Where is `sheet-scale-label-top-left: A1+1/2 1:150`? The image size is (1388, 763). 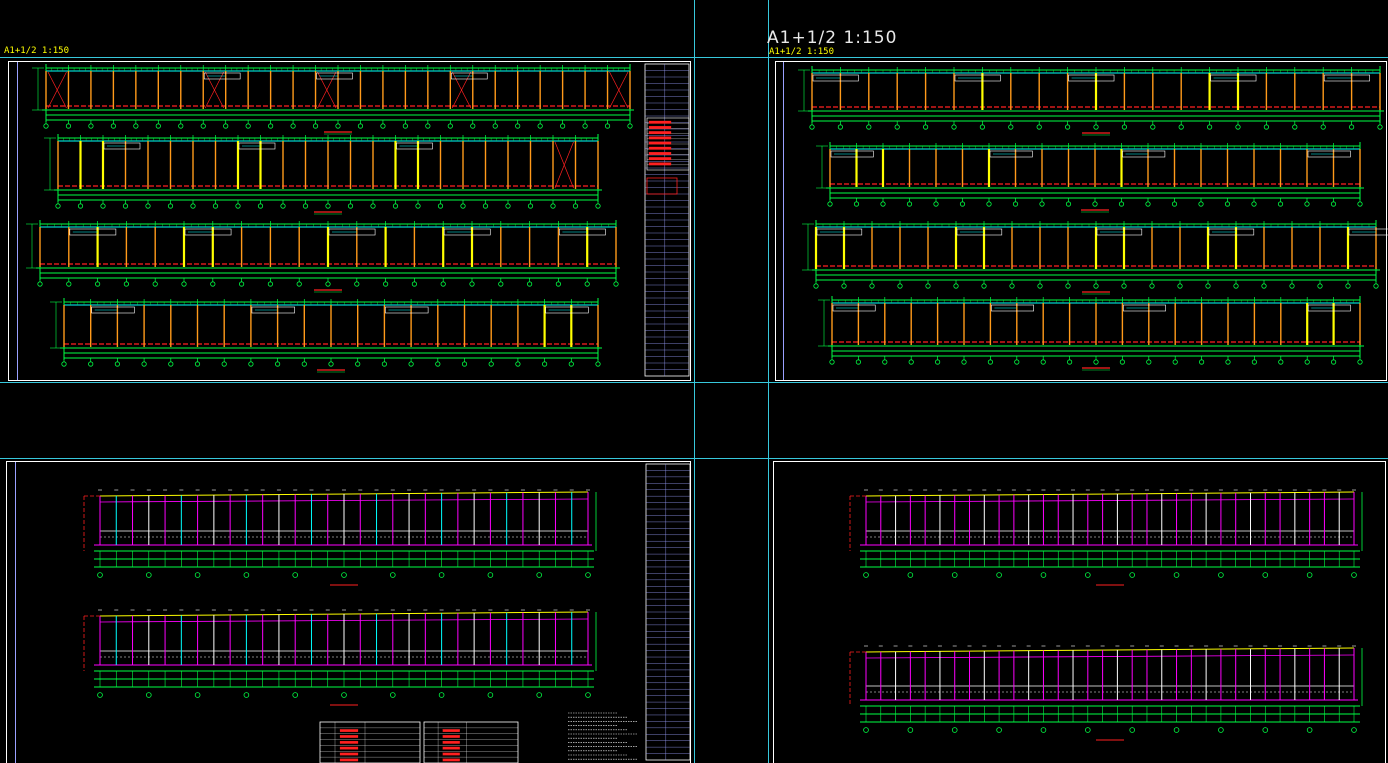
sheet-scale-label-top-left: A1+1/2 1:150 is located at coordinates (37, 51).